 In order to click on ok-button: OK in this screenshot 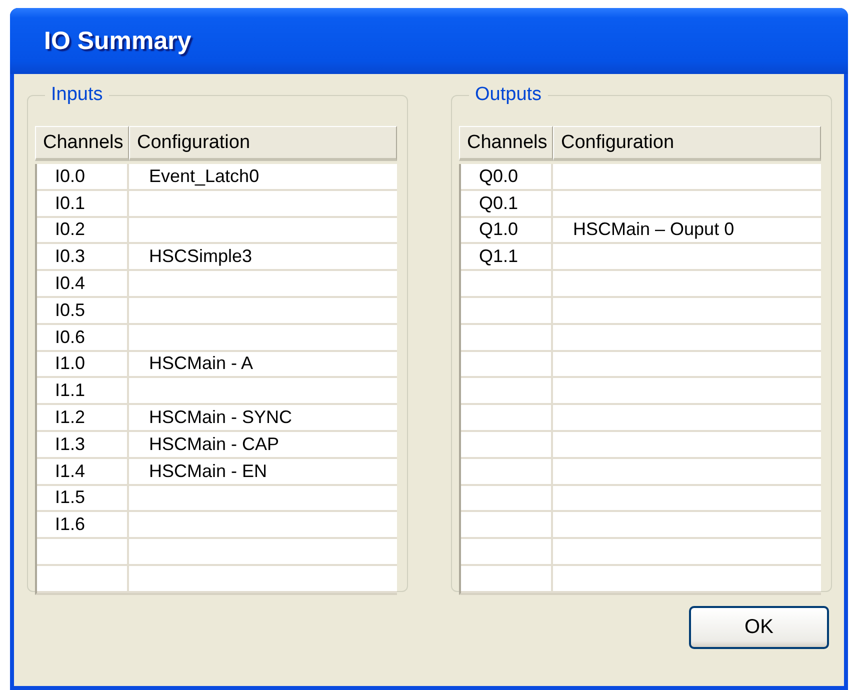, I will do `click(759, 627)`.